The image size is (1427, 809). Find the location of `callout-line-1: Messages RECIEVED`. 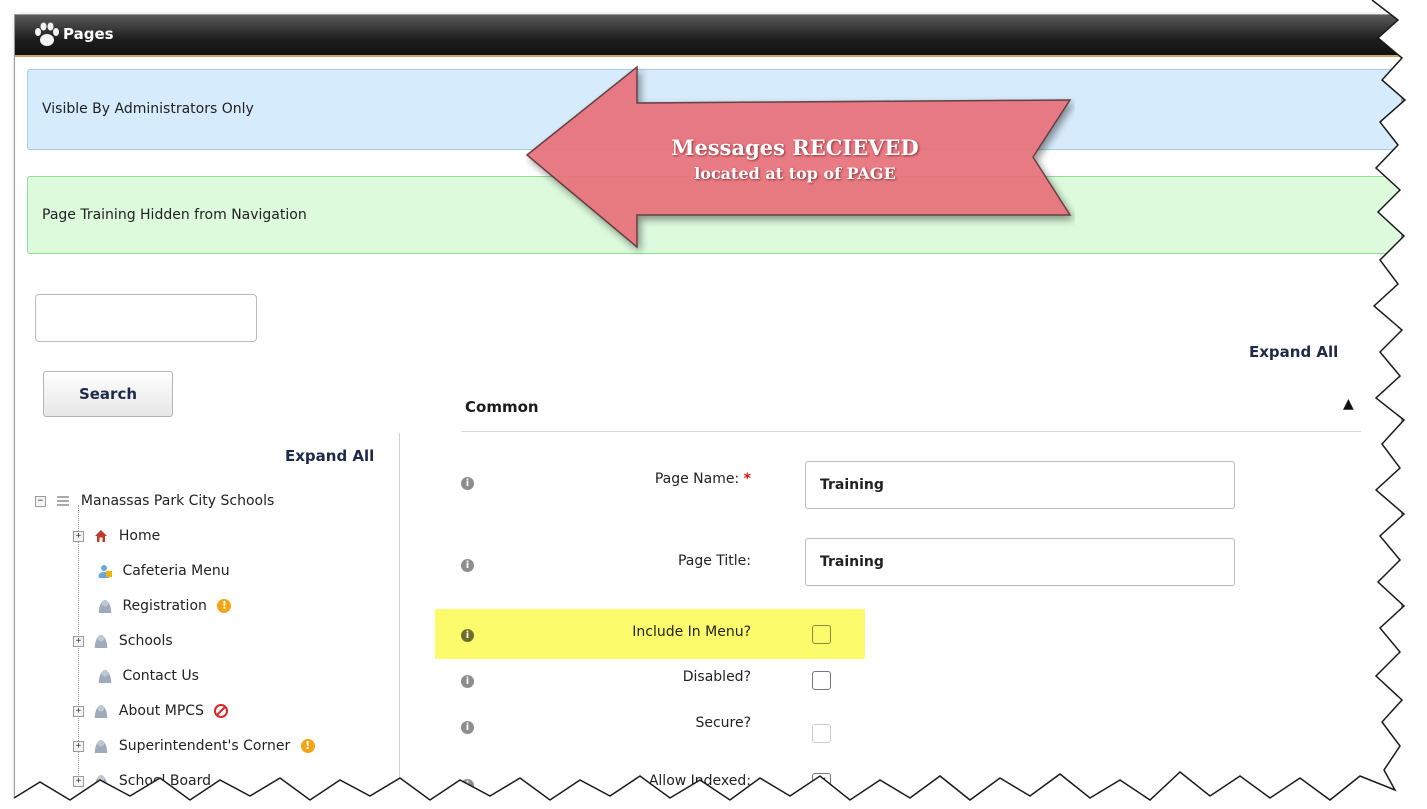

callout-line-1: Messages RECIEVED is located at coordinates (795, 147).